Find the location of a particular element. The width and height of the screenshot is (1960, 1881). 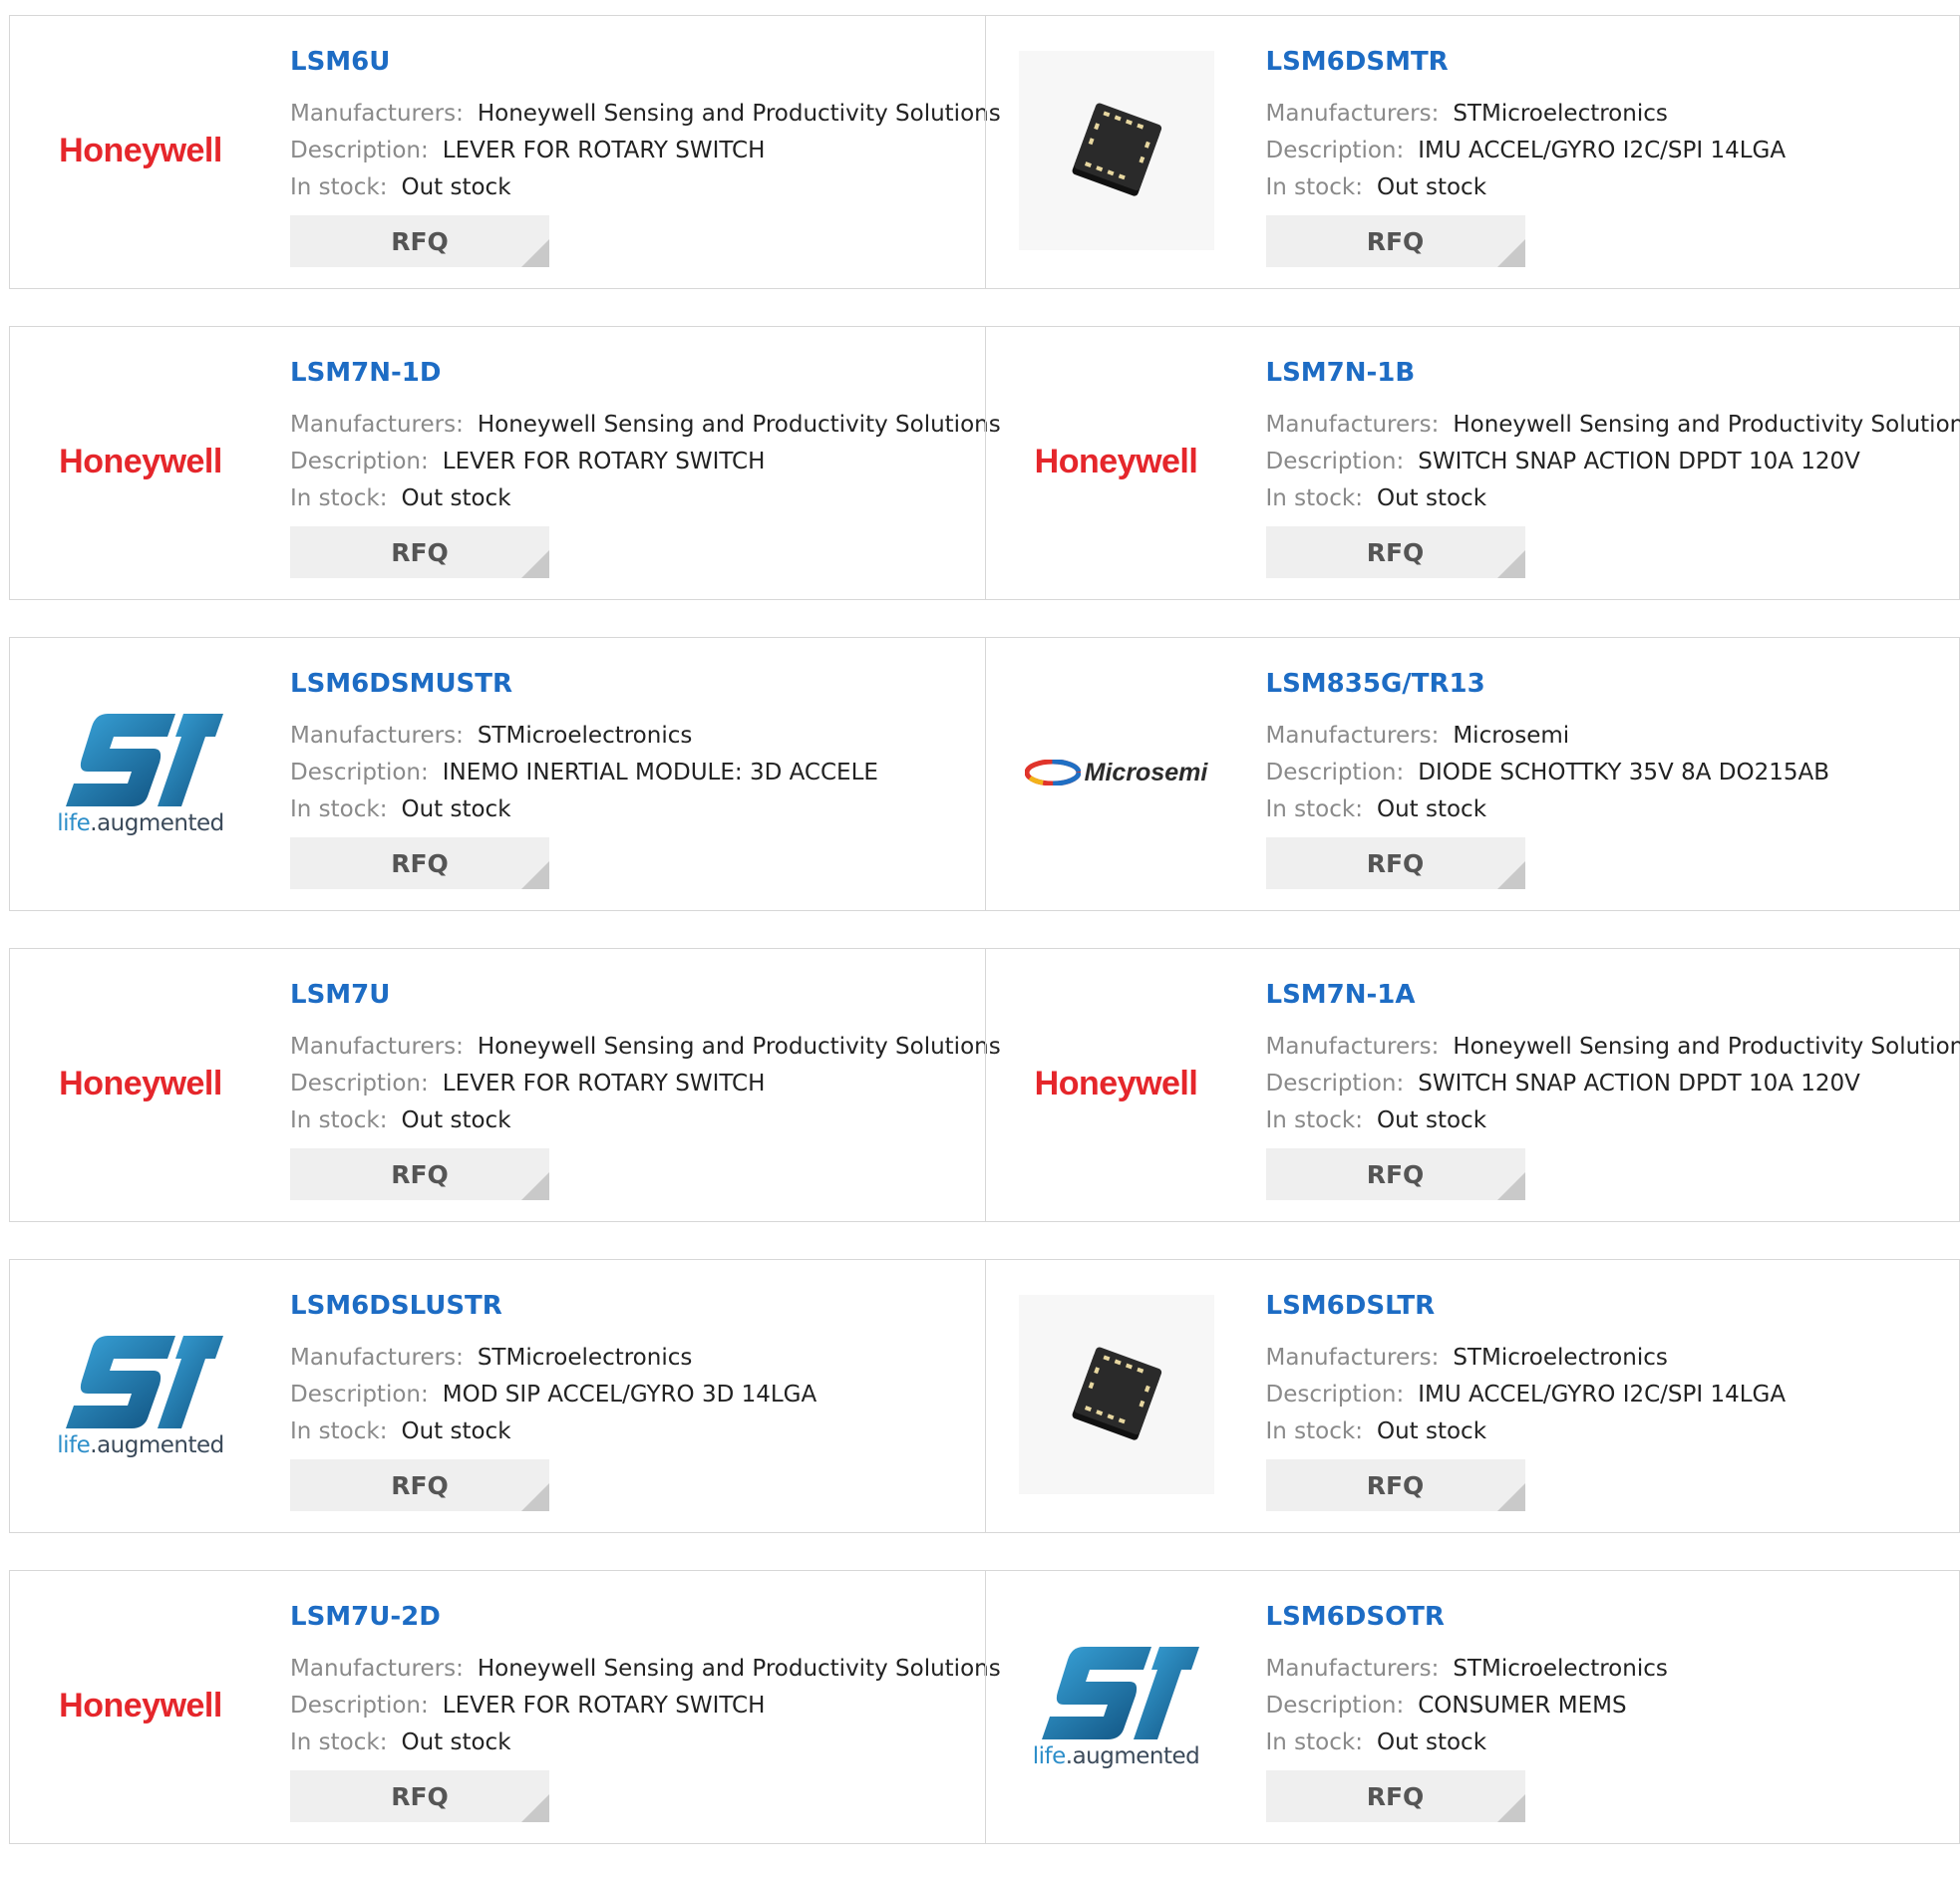

part-number-link: LSM7U is located at coordinates (632, 995).